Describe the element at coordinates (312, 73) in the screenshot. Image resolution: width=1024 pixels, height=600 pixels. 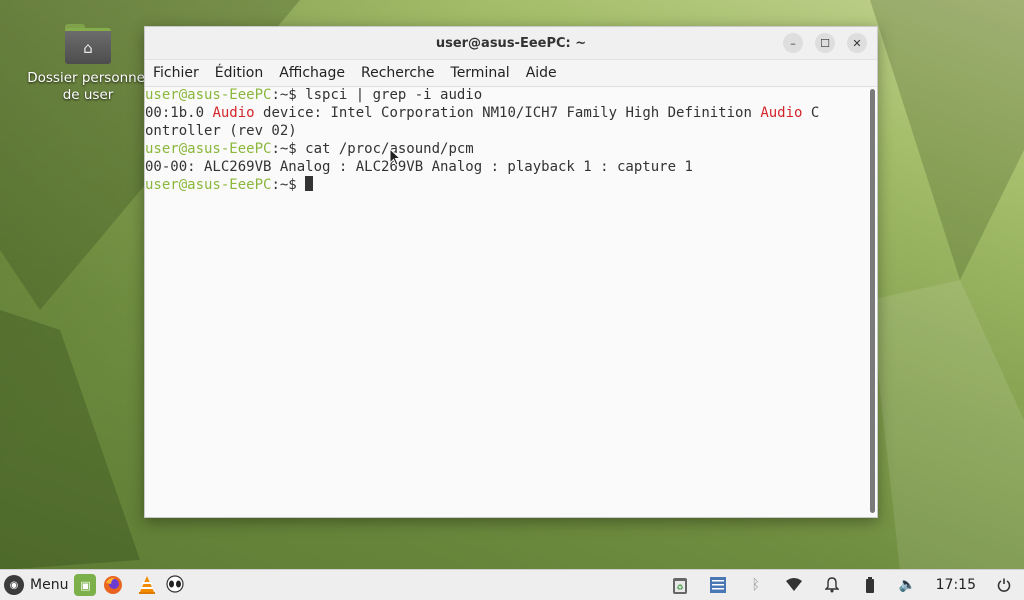
I see `menu-affichage: Affichage` at that location.